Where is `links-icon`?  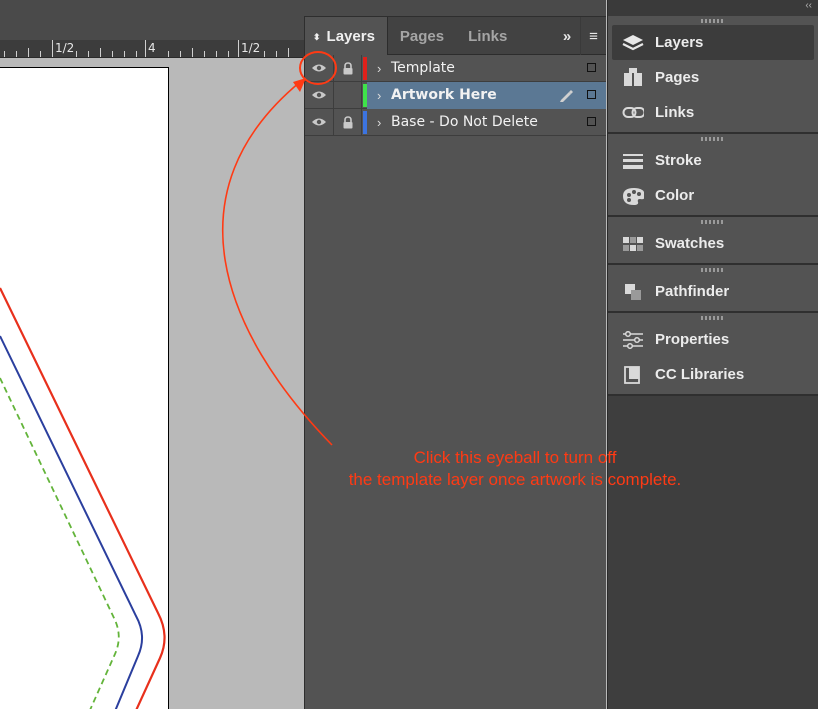 links-icon is located at coordinates (633, 113).